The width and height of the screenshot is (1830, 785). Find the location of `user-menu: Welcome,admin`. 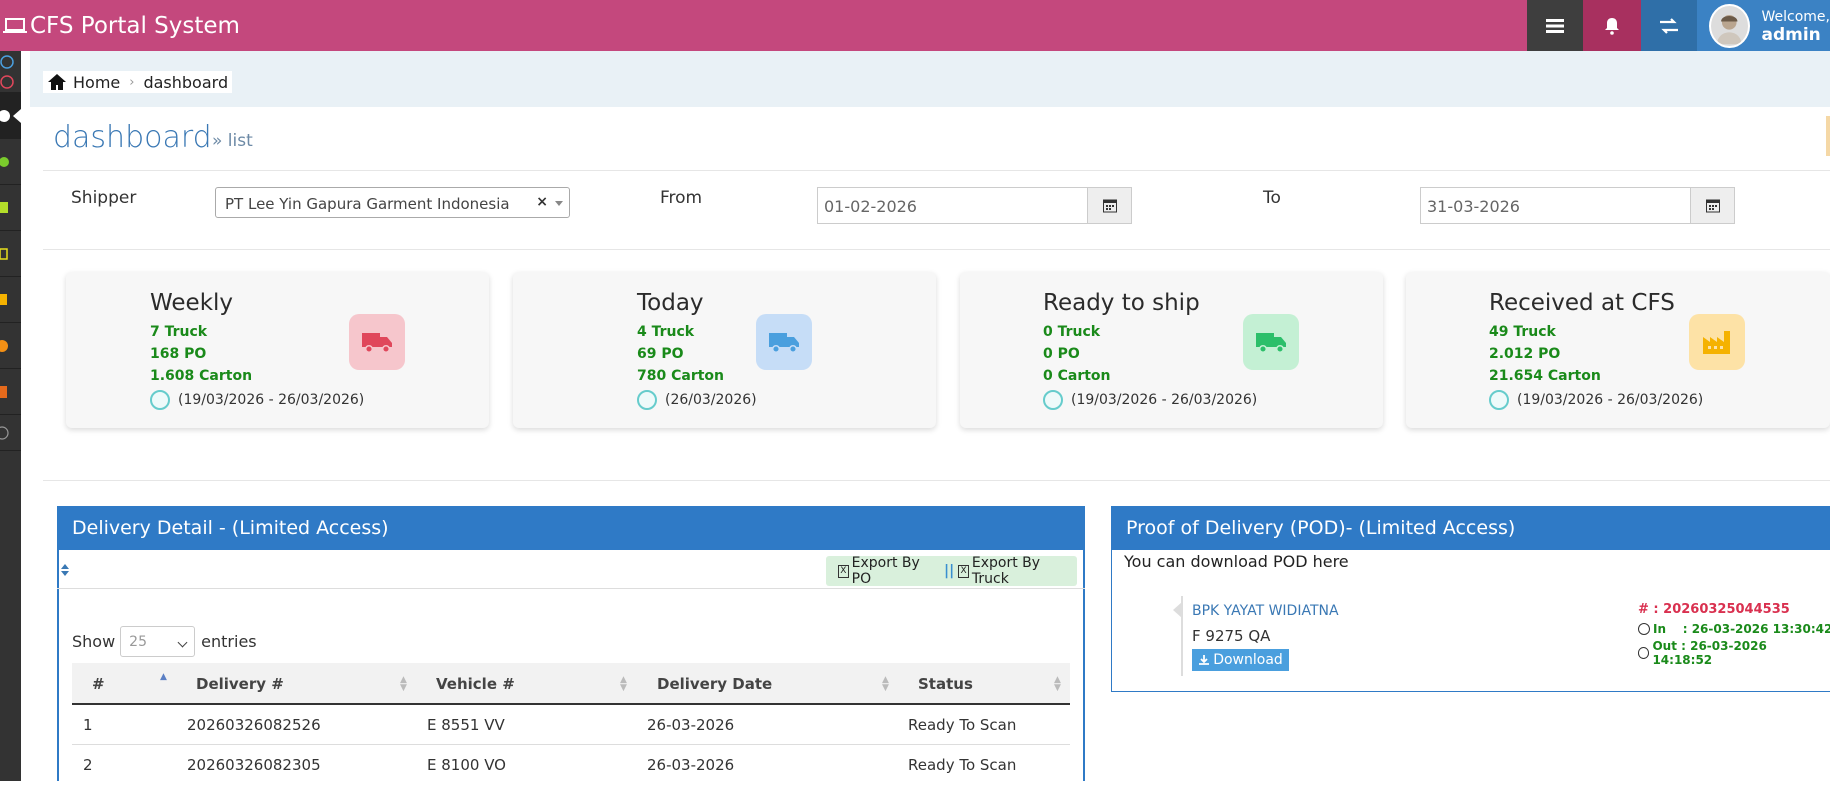

user-menu: Welcome,admin is located at coordinates (1763, 25).